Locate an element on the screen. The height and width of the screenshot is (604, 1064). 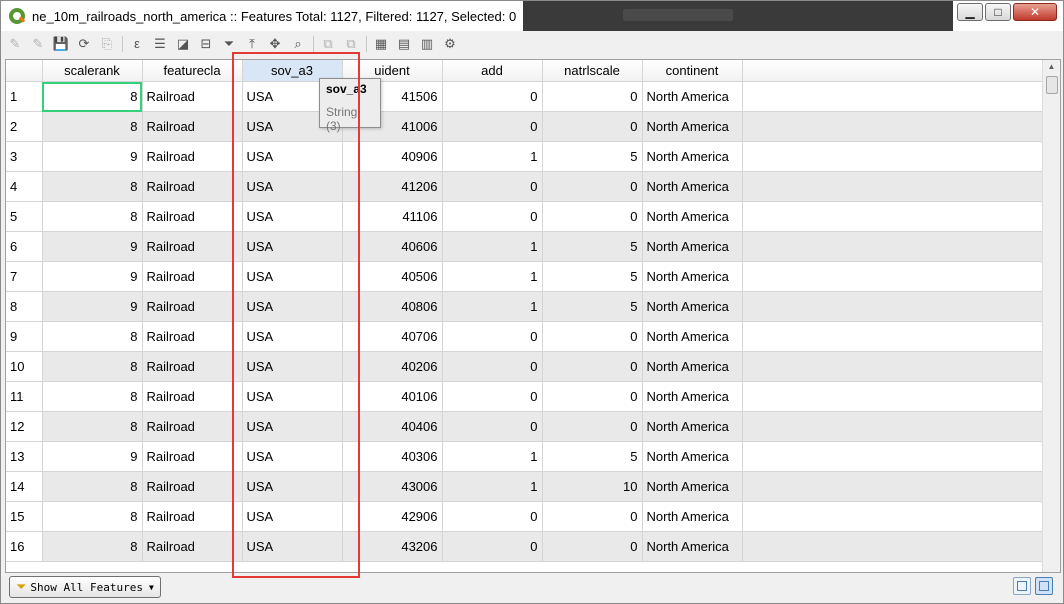
row-number: 14 is located at coordinates (24, 486).